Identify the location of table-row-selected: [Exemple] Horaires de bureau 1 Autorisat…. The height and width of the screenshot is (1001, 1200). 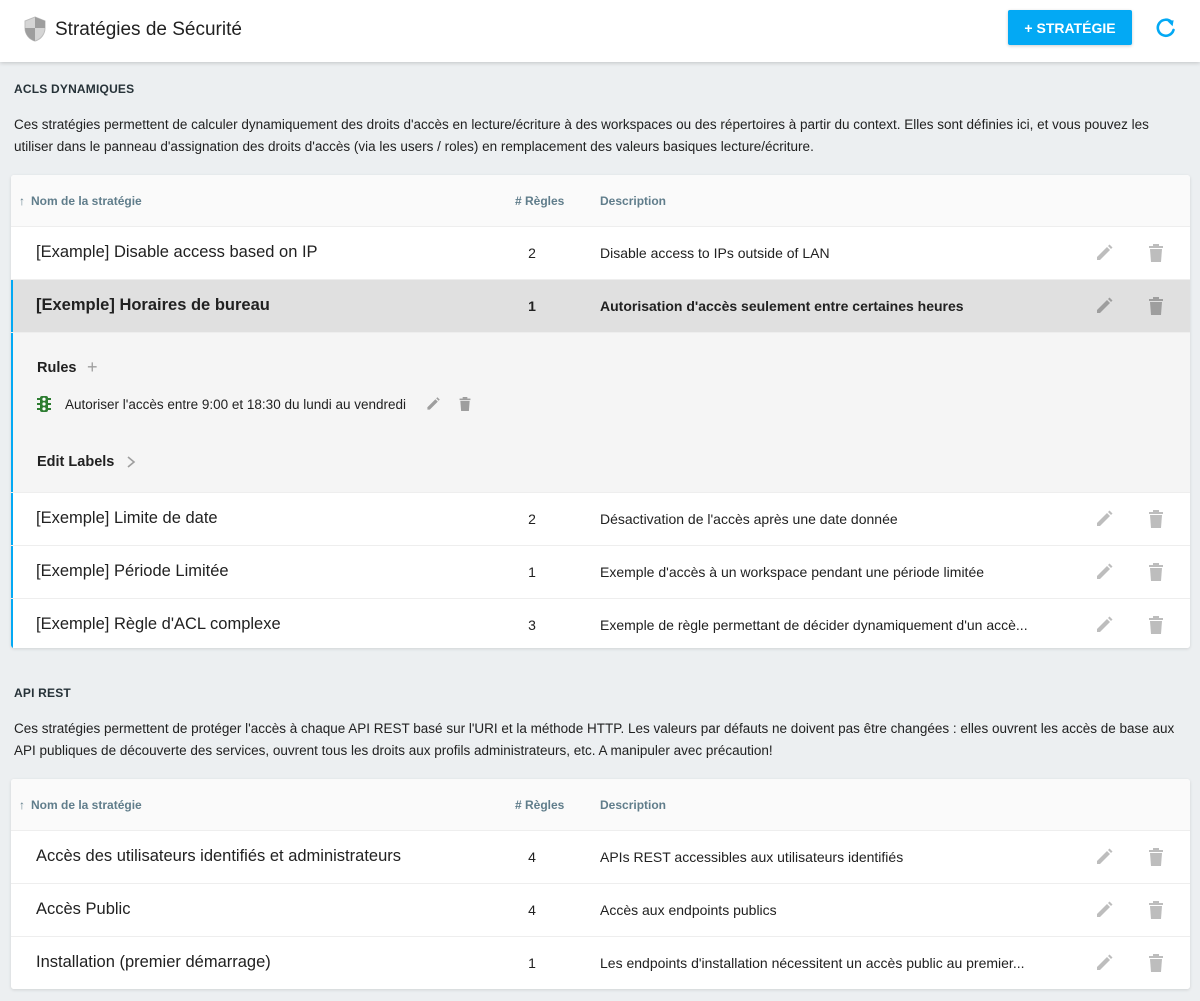
(600, 306).